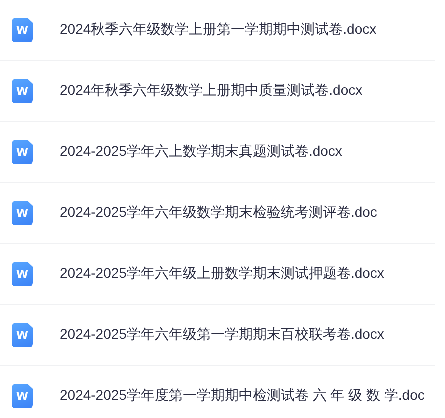 The height and width of the screenshot is (418, 445). I want to click on file-name: 2024年秋季六年级数学上册期中质量测试卷.docx, so click(211, 91).